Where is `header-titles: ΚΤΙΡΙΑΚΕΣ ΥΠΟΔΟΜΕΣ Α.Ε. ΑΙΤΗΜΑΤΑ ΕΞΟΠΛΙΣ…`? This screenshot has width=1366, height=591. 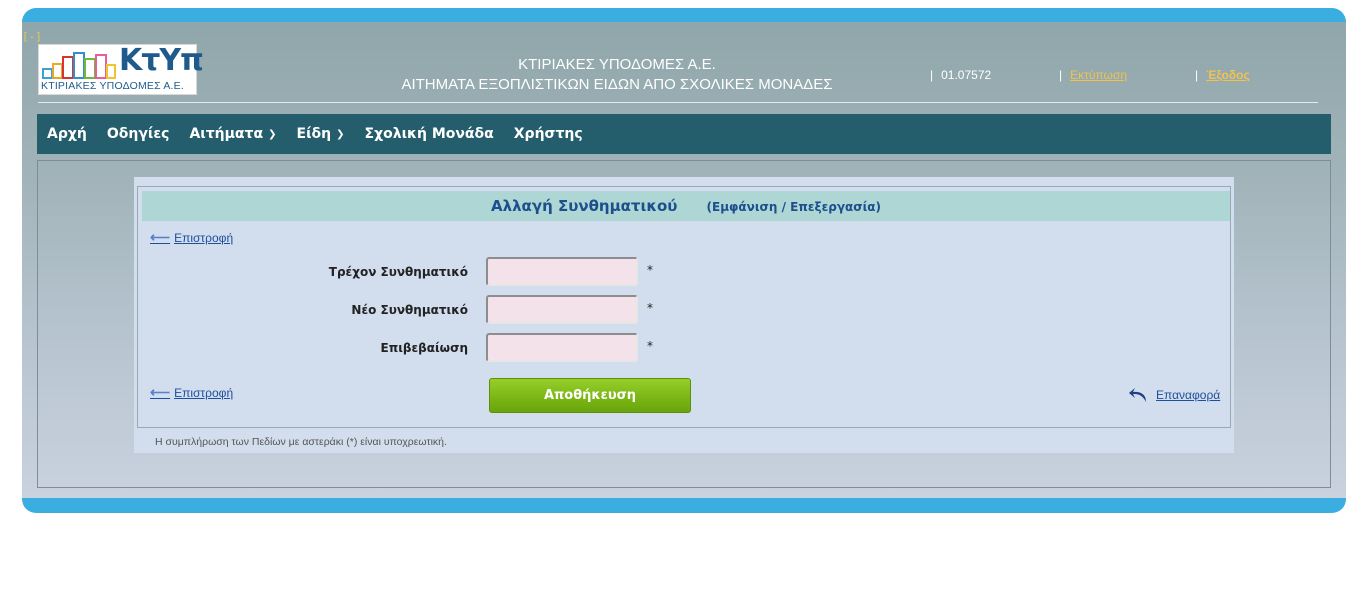
header-titles: ΚΤΙΡΙΑΚΕΣ ΥΠΟΔΟΜΕΣ Α.Ε. ΑΙΤΗΜΑΤΑ ΕΞΟΠΛΙΣ… is located at coordinates (617, 75).